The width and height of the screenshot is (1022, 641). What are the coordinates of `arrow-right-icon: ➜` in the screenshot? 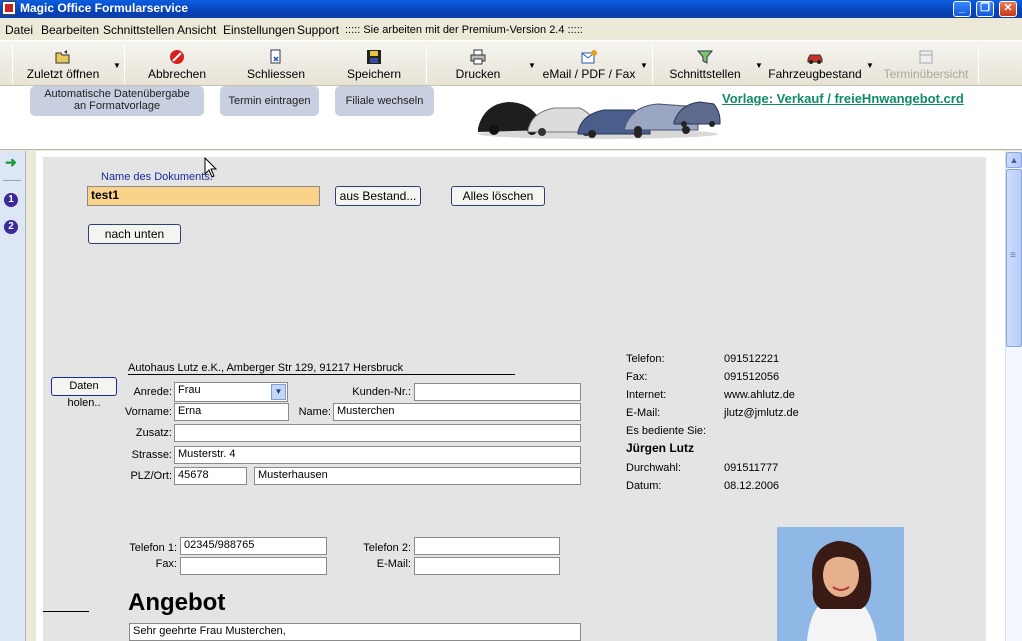 It's located at (11, 162).